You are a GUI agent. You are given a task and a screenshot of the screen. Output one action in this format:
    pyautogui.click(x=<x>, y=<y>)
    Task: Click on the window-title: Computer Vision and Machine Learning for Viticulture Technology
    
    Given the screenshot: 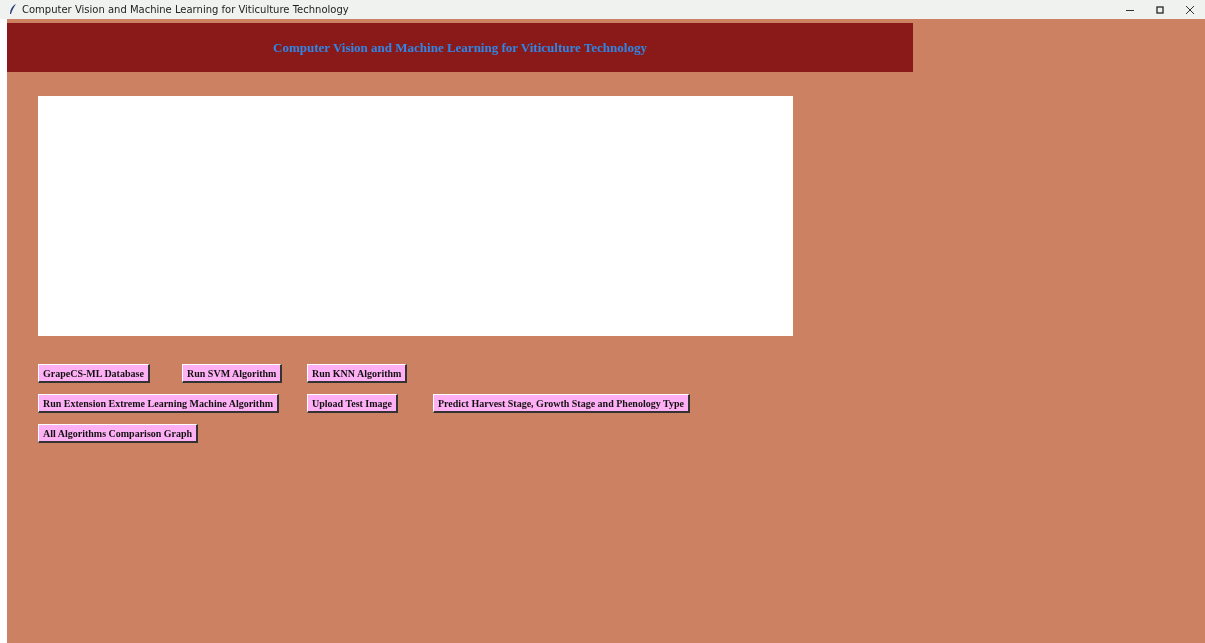 What is the action you would take?
    pyautogui.click(x=185, y=9)
    